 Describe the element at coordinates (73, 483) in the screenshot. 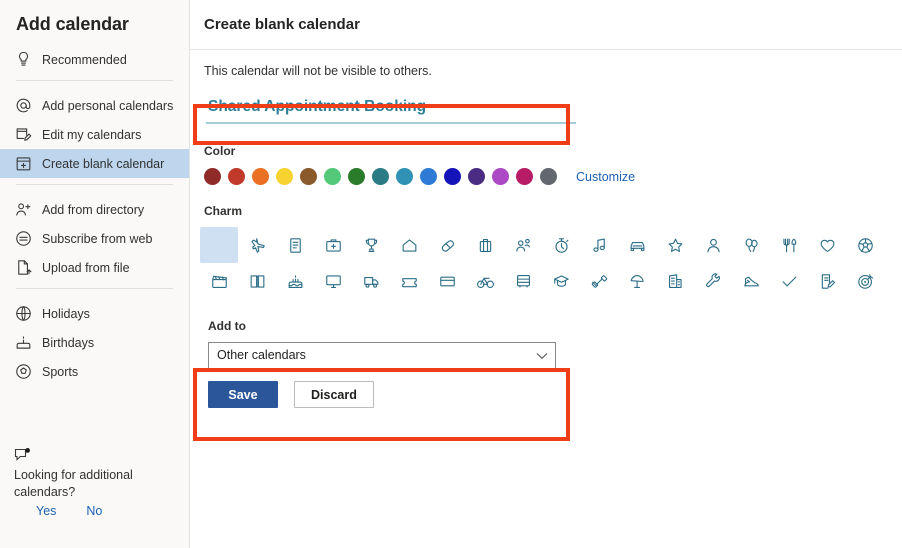

I see `feedback-question: Looking for additional calendars?` at that location.